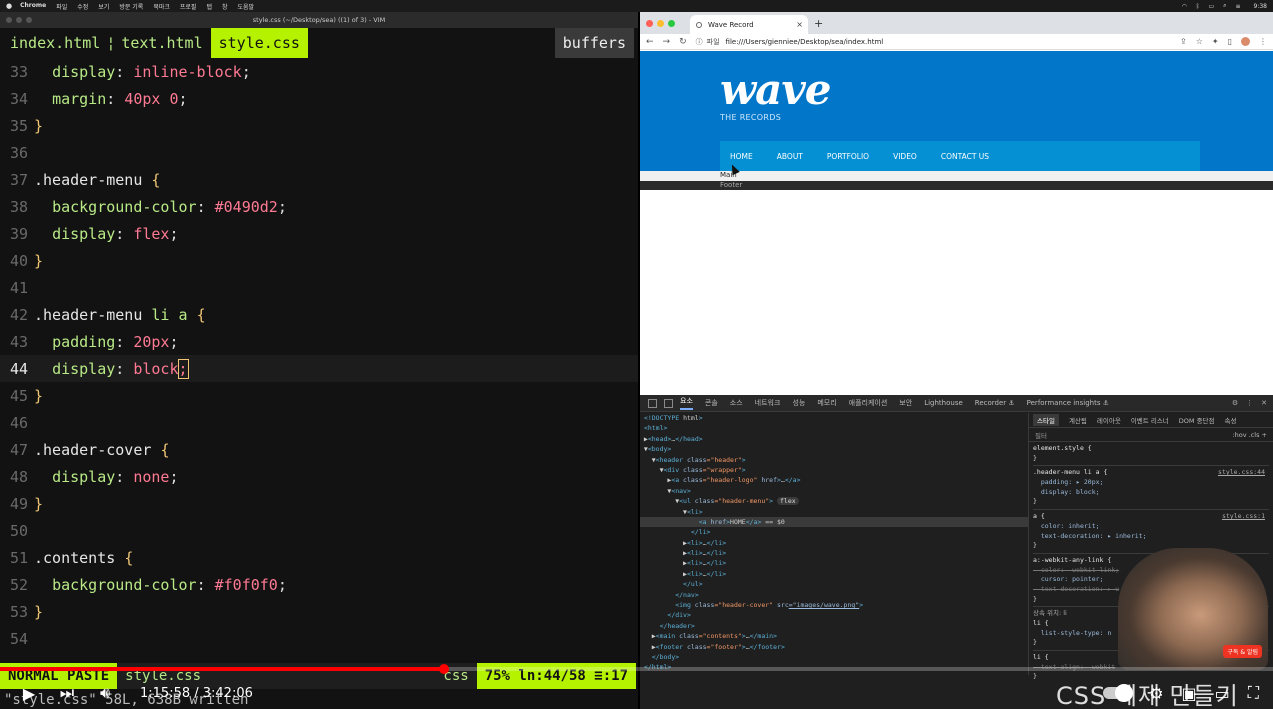  What do you see at coordinates (834, 449) in the screenshot?
I see `dom-node-row: ▼<body>` at bounding box center [834, 449].